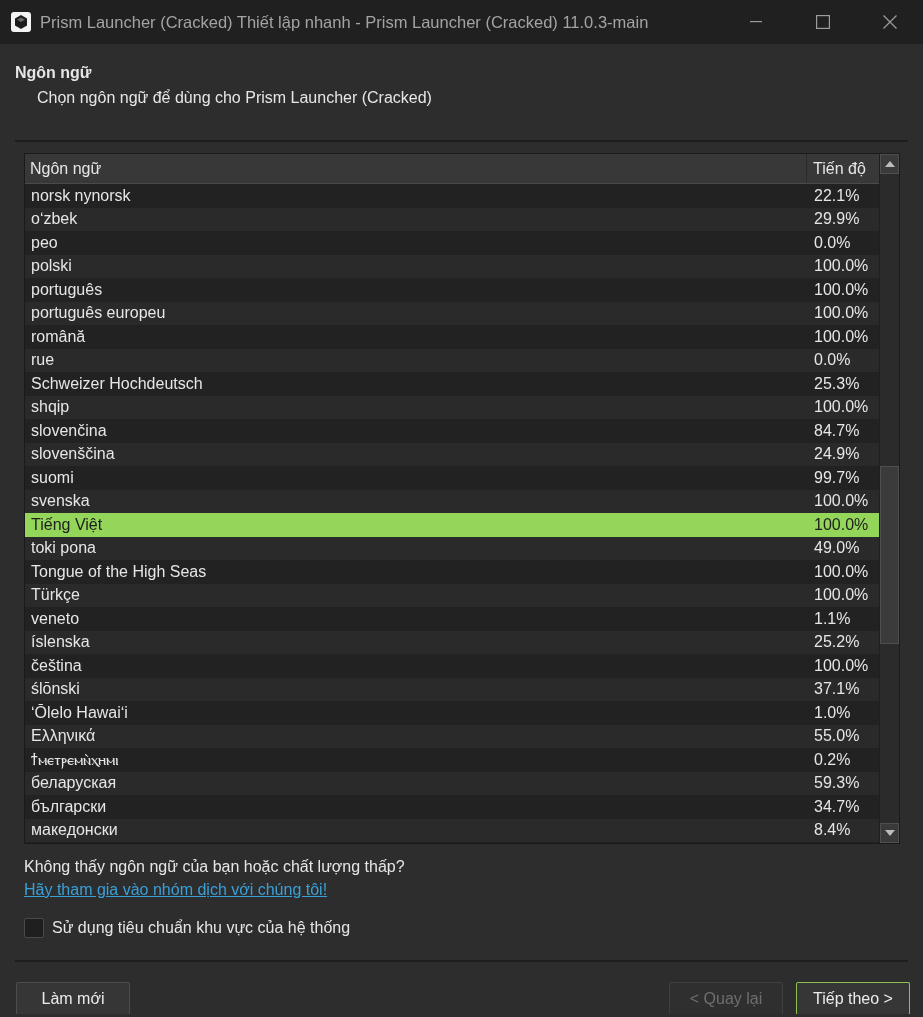  Describe the element at coordinates (119, 571) in the screenshot. I see `language-name: Tongue of the High Seas` at that location.